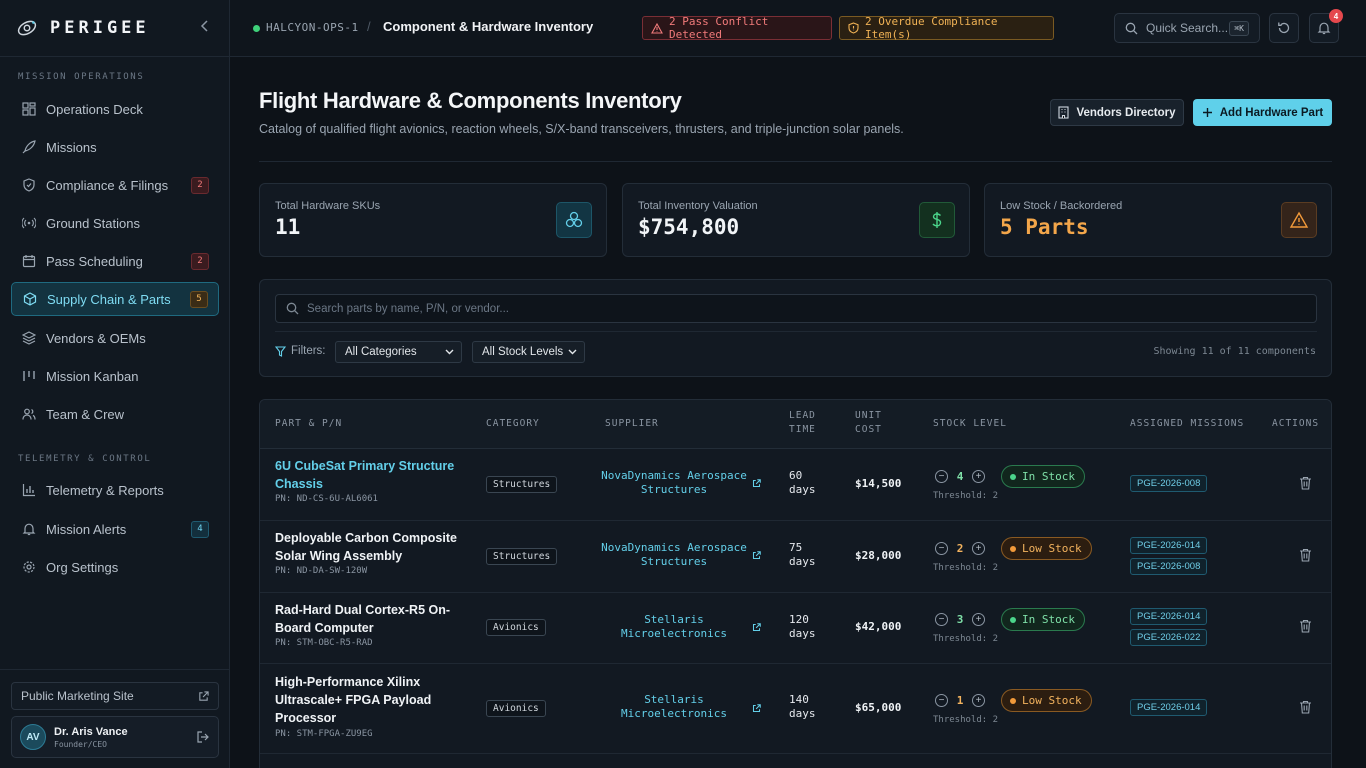 Image resolution: width=1366 pixels, height=768 pixels. Describe the element at coordinates (312, 27) in the screenshot. I see `workspace-name: HALCYON-OPS-1` at that location.